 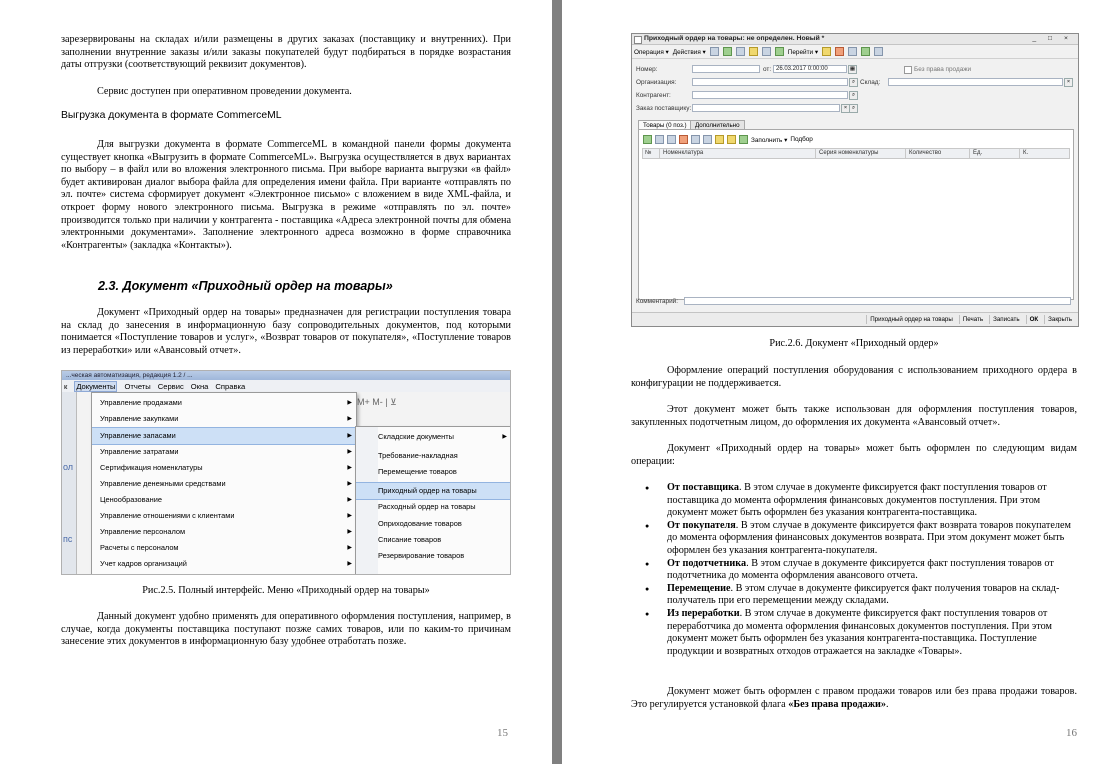 I want to click on number-label: Номер:, so click(x=647, y=69).